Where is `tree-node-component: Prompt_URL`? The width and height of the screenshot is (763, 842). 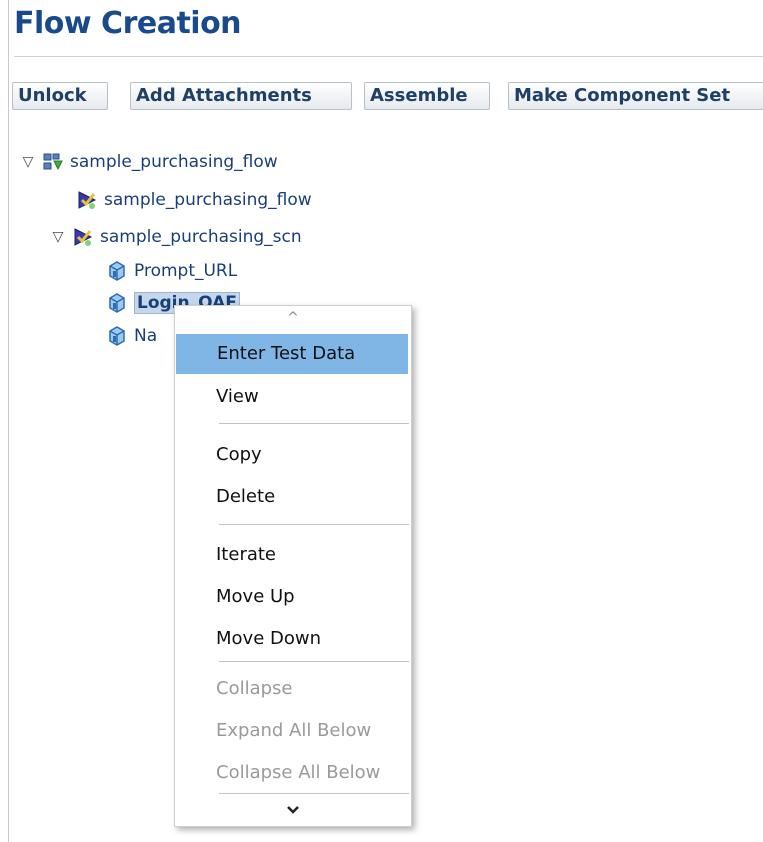 tree-node-component: Prompt_URL is located at coordinates (171, 271).